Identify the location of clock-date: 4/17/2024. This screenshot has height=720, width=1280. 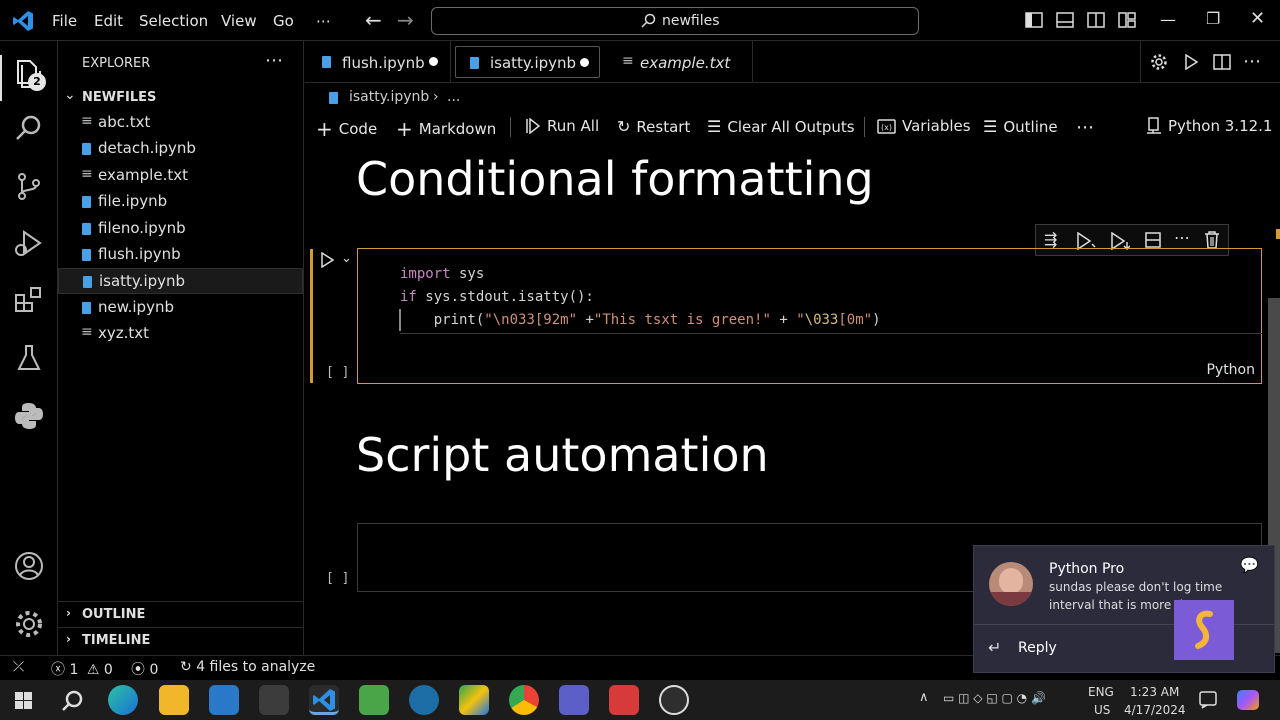
(1155, 710).